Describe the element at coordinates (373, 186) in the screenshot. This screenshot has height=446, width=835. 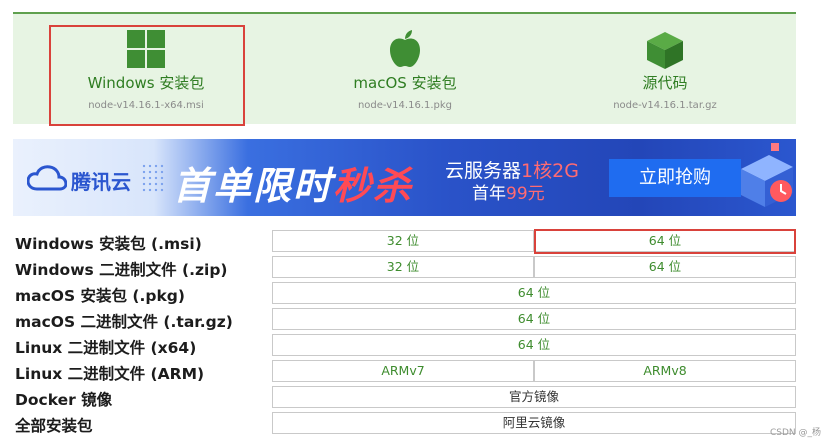
I see `banner-headline-b: 秒杀` at that location.